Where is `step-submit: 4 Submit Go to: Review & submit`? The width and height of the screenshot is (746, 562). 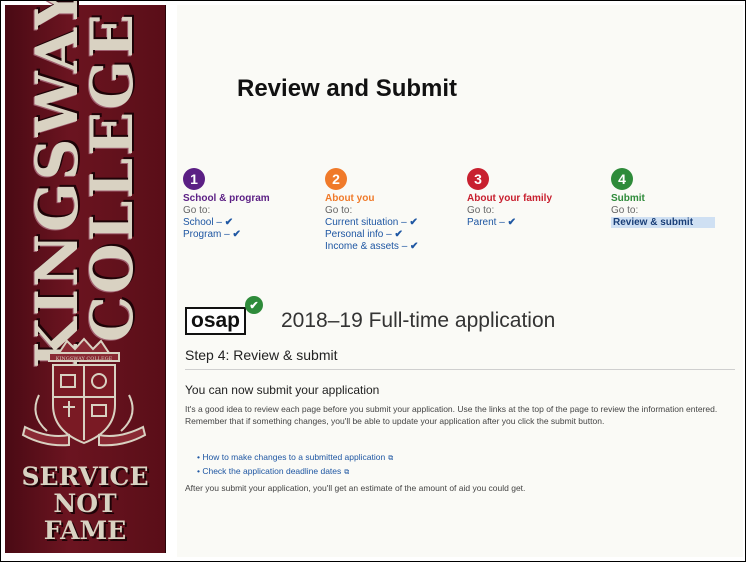 step-submit: 4 Submit Go to: Review & submit is located at coordinates (678, 198).